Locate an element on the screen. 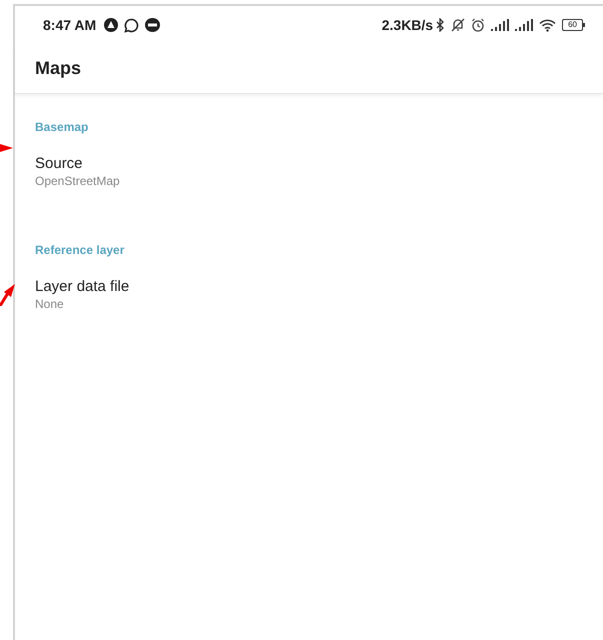  preference-title: Source is located at coordinates (59, 164).